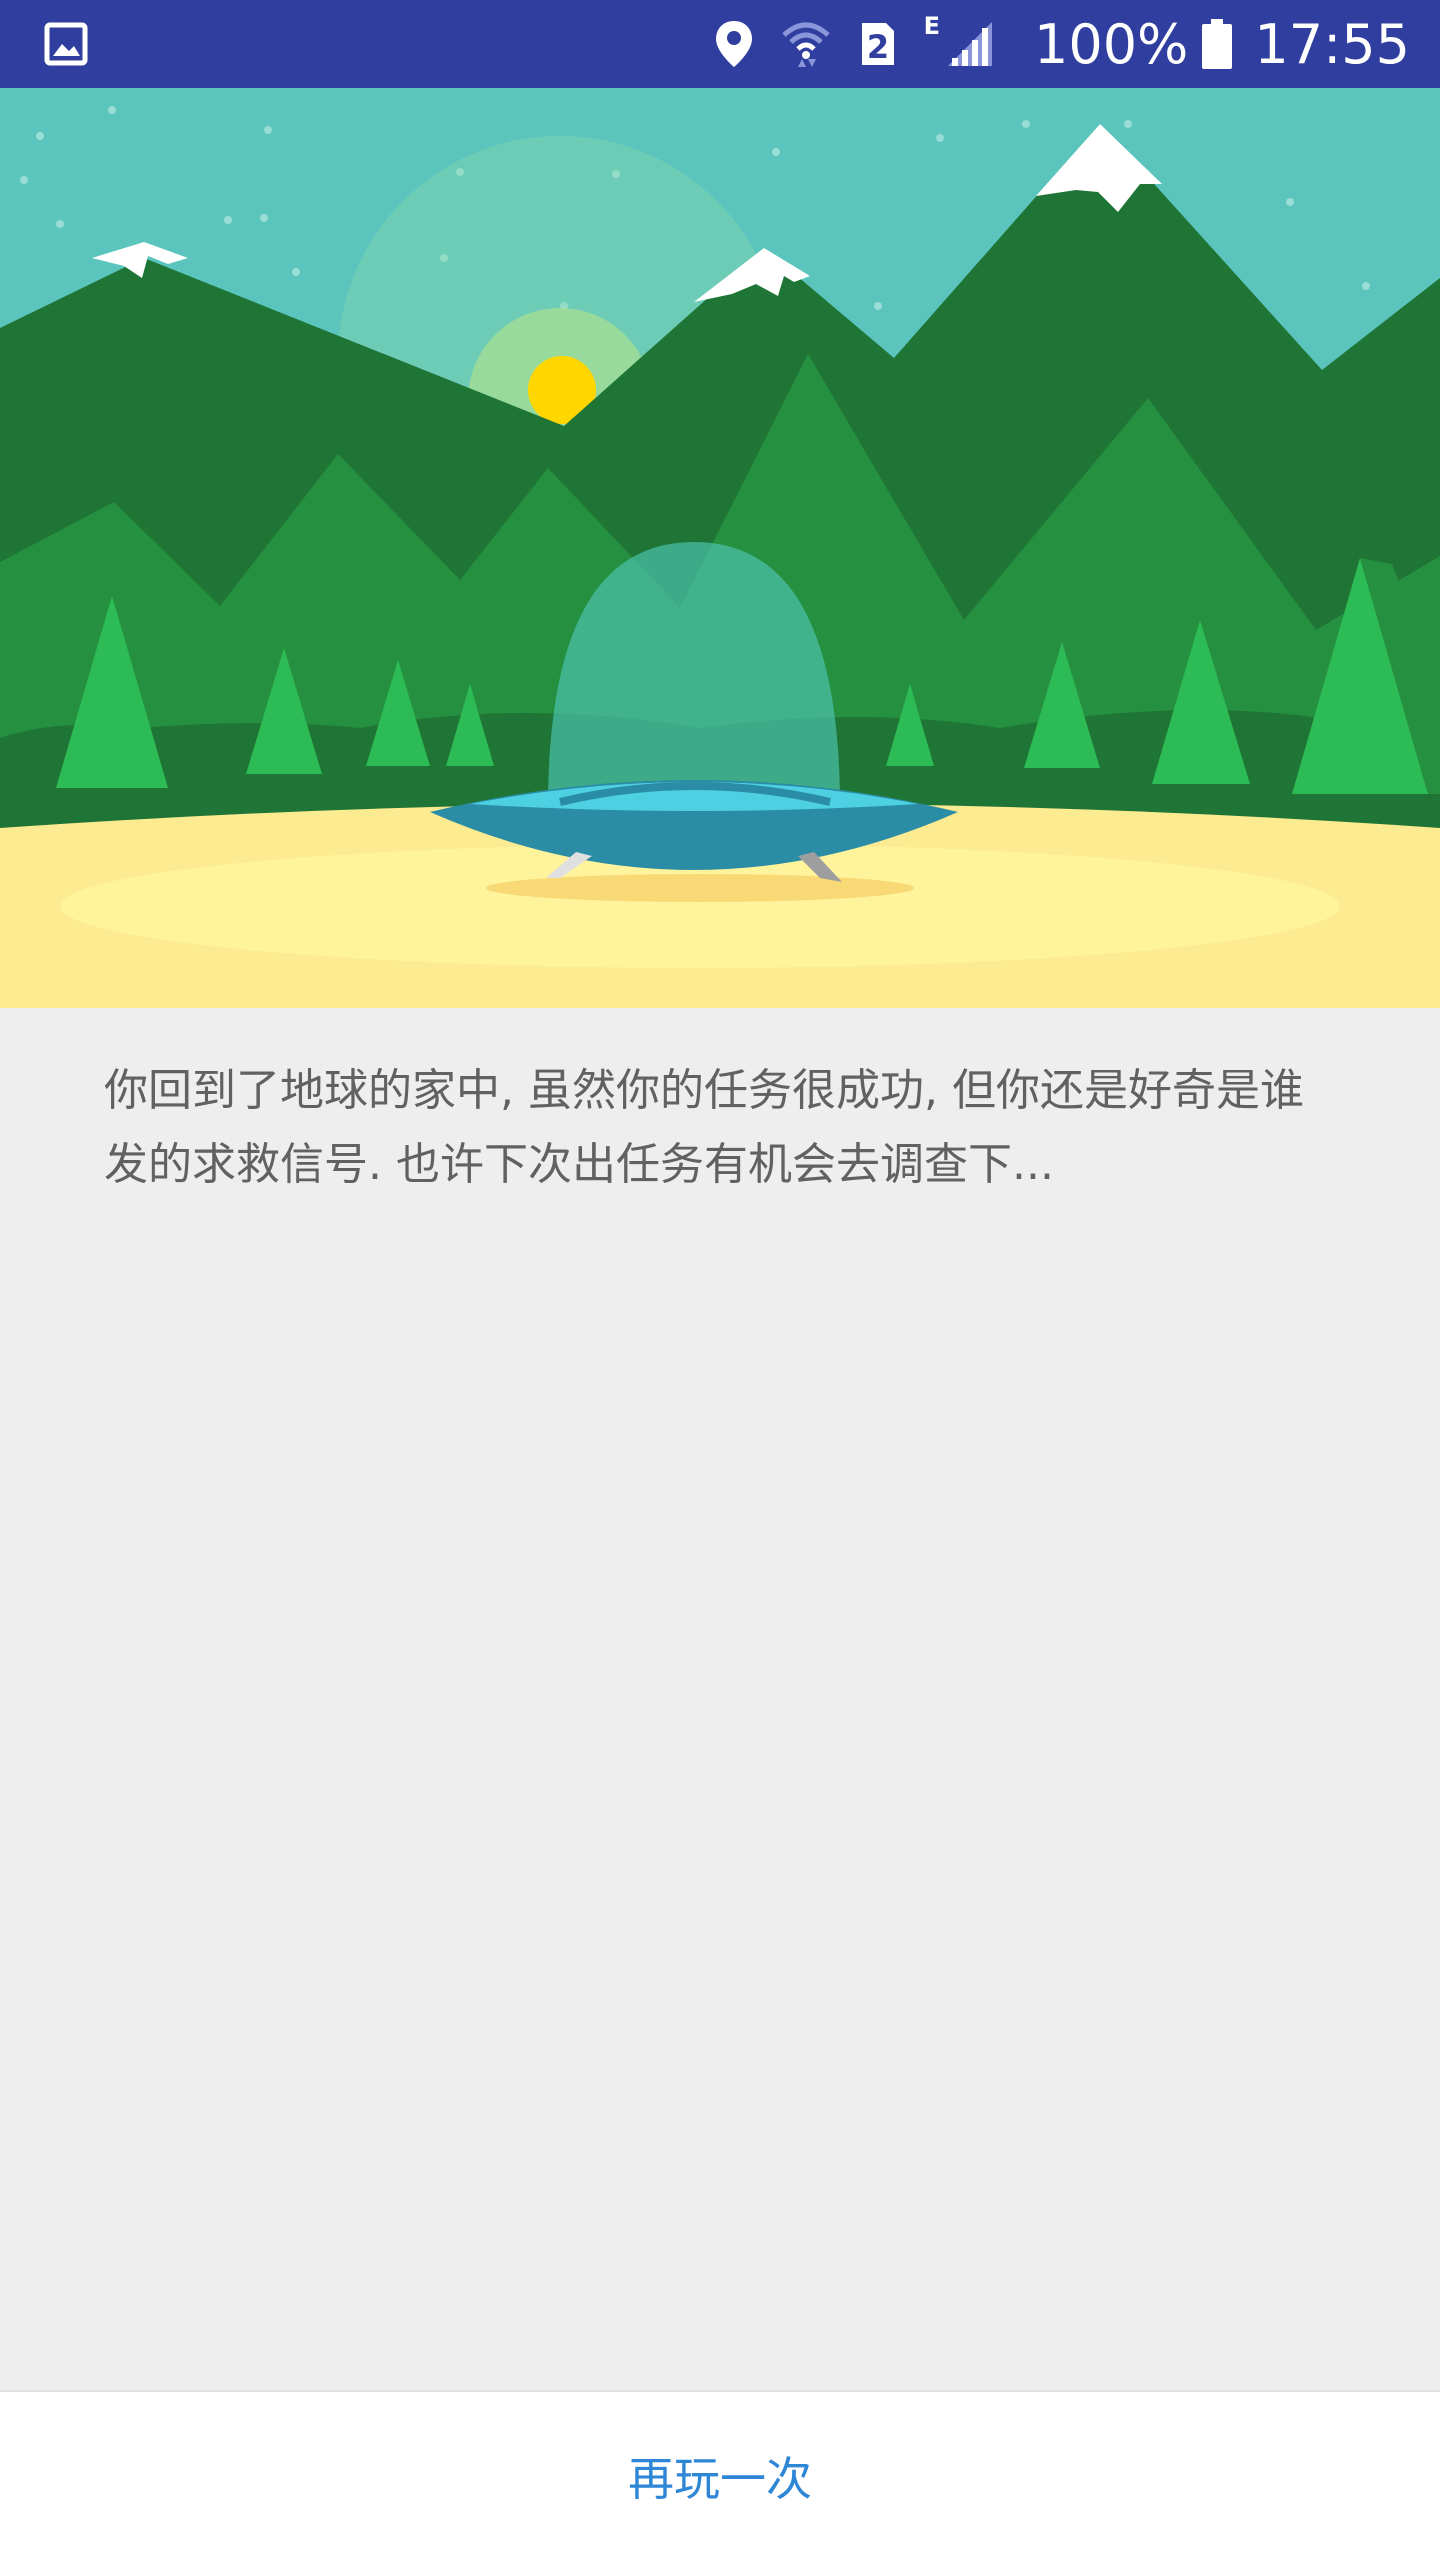 The height and width of the screenshot is (2560, 1440). I want to click on bottom-action-bar: 再玩一次, so click(720, 2475).